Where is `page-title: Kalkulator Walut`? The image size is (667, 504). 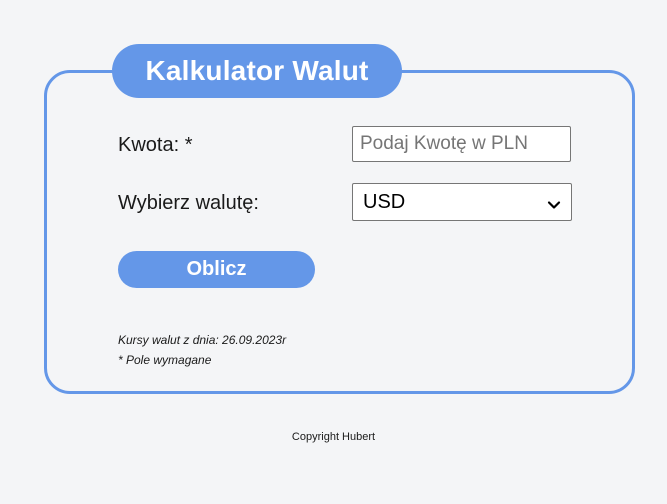
page-title: Kalkulator Walut is located at coordinates (257, 71).